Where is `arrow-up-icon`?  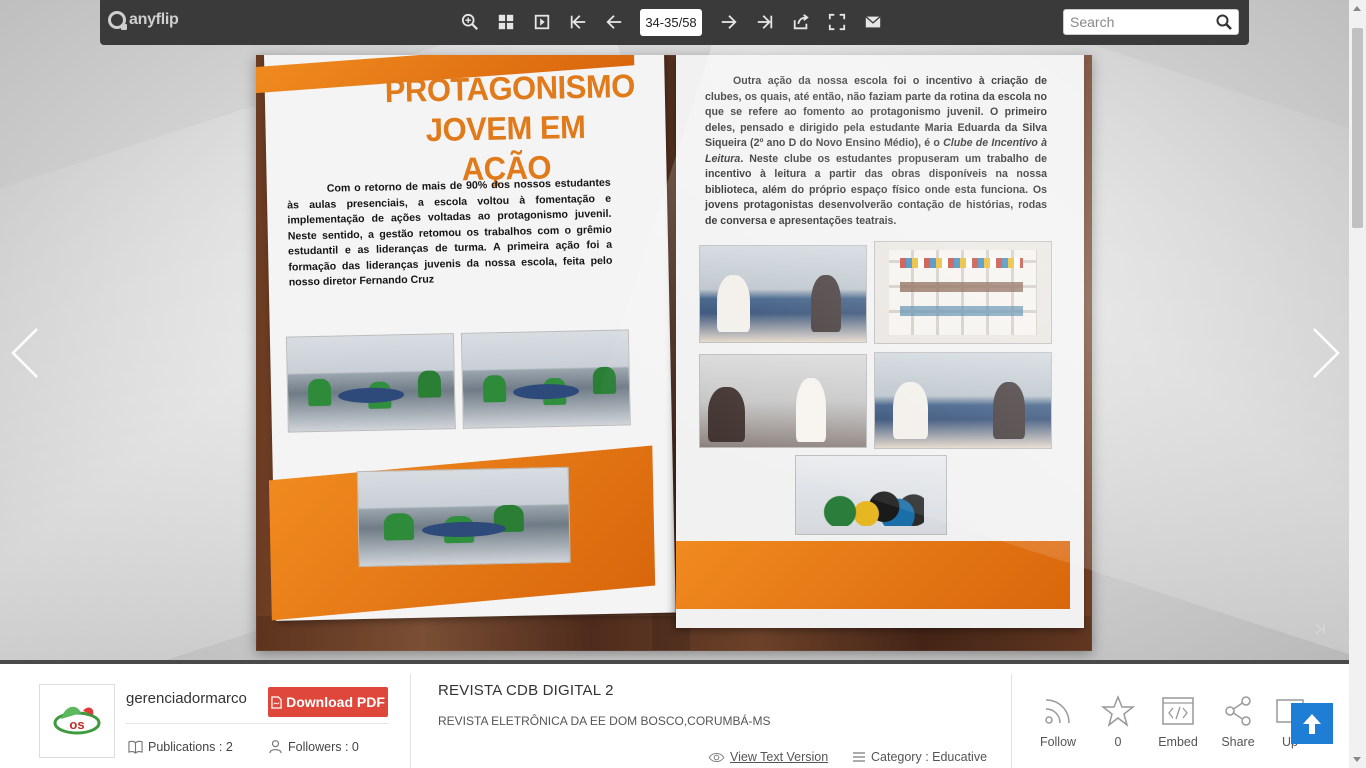
arrow-up-icon is located at coordinates (1312, 723).